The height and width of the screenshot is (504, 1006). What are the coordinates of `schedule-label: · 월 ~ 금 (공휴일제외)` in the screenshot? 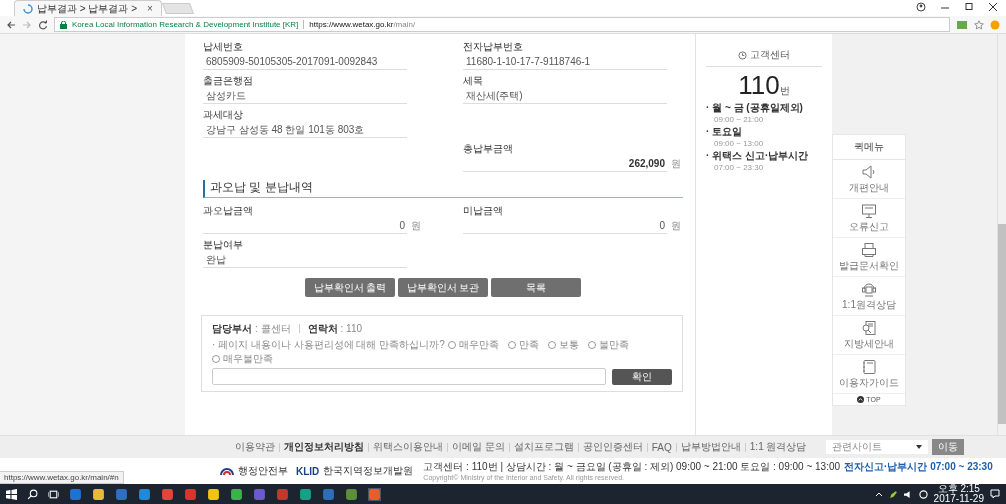 It's located at (755, 108).